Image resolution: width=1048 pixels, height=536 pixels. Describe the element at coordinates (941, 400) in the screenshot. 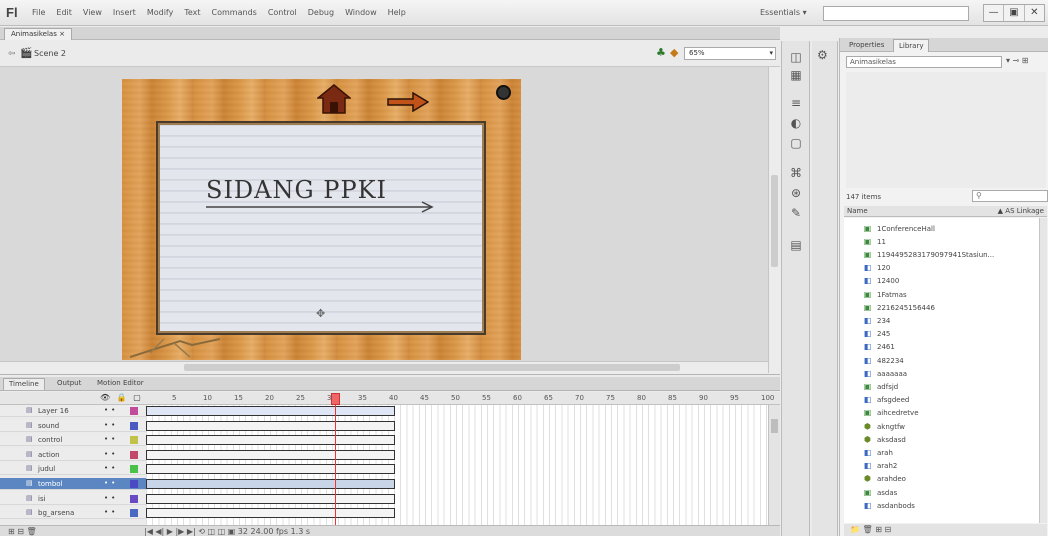

I see `library-item: ◧ afsgdeed` at that location.